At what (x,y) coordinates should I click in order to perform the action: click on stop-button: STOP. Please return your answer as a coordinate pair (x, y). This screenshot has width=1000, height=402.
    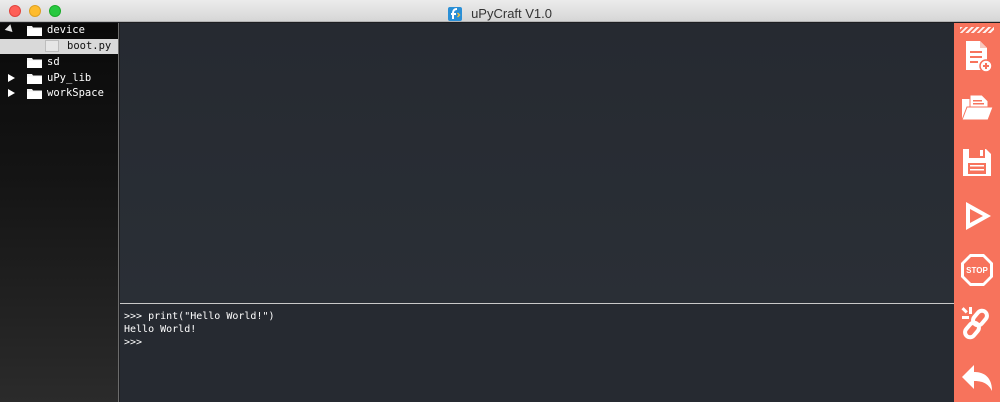
    Looking at the image, I should click on (977, 270).